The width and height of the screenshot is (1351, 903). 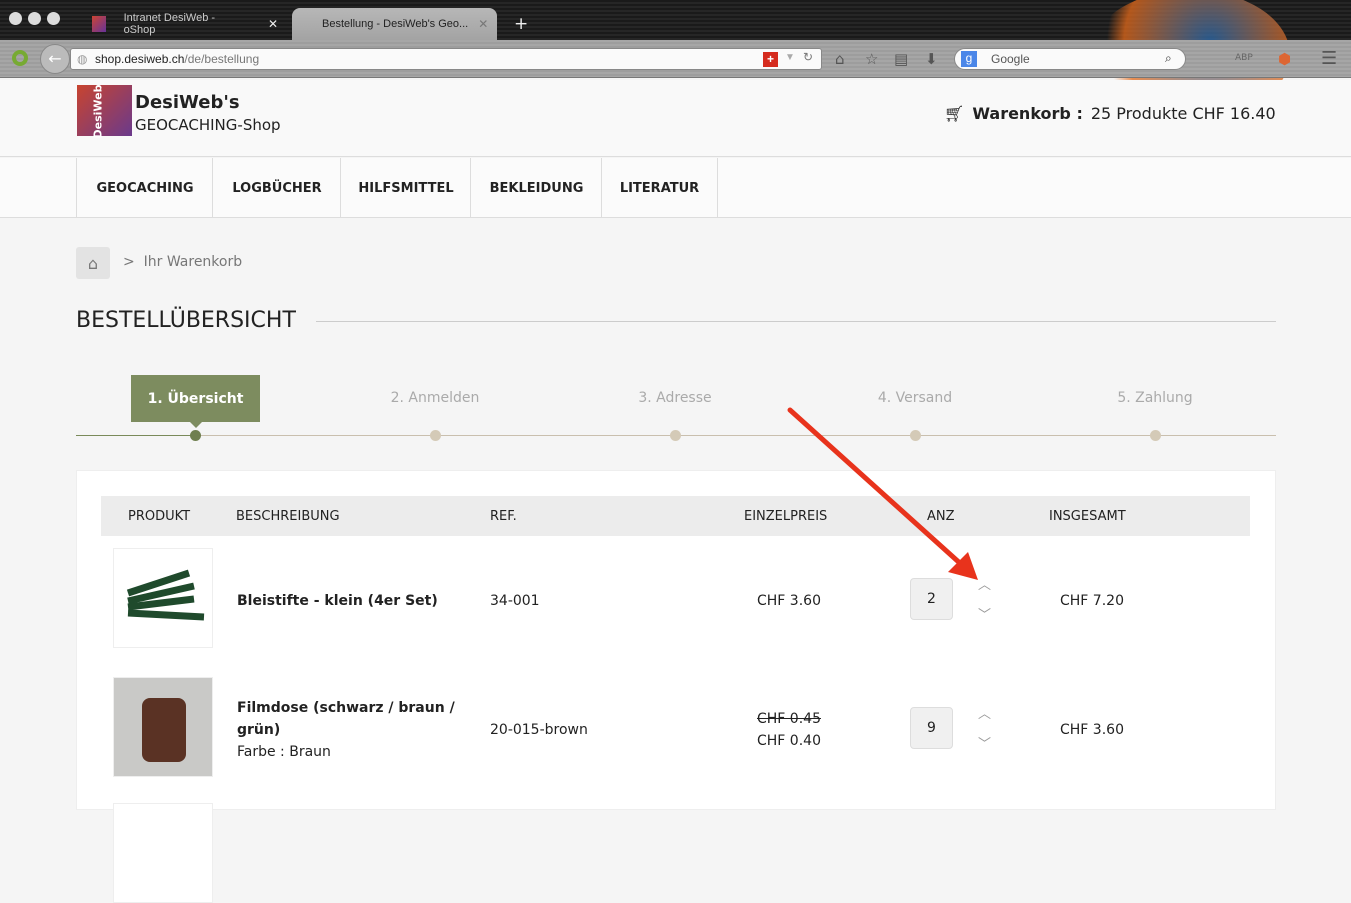 What do you see at coordinates (195, 398) in the screenshot?
I see `step-uebersicht: 1. Übersicht` at bounding box center [195, 398].